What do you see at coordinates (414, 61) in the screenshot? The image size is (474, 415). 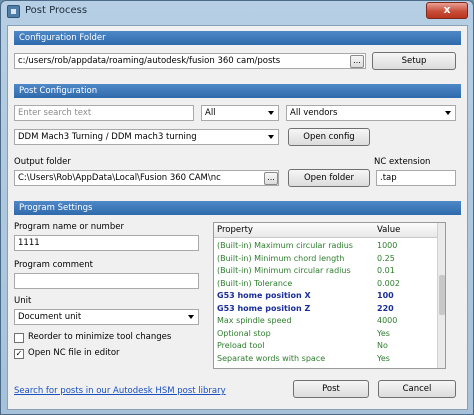 I see `setup-button: Setup` at bounding box center [414, 61].